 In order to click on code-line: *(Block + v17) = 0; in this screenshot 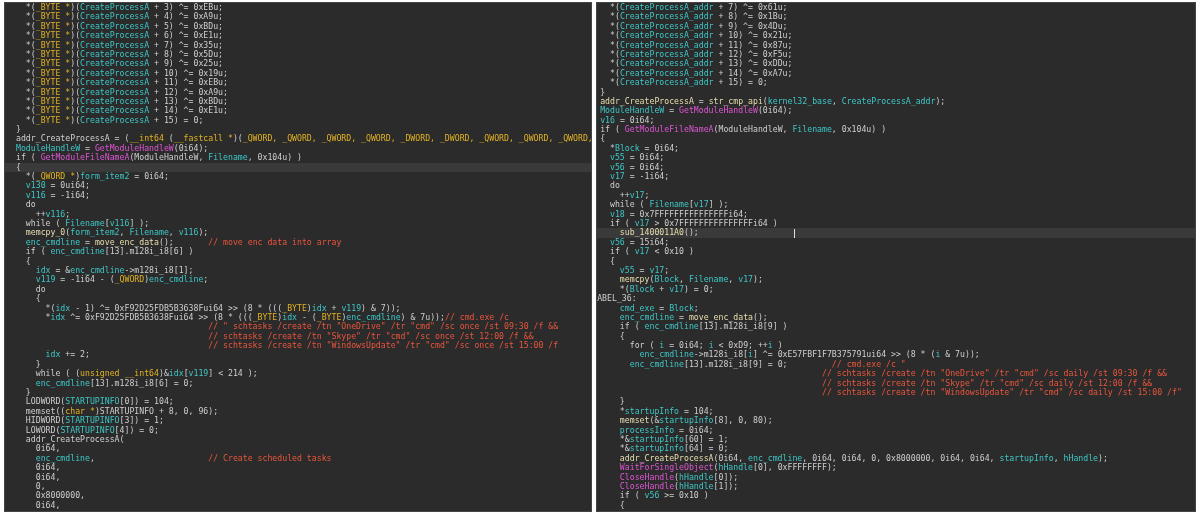, I will do `click(666, 289)`.